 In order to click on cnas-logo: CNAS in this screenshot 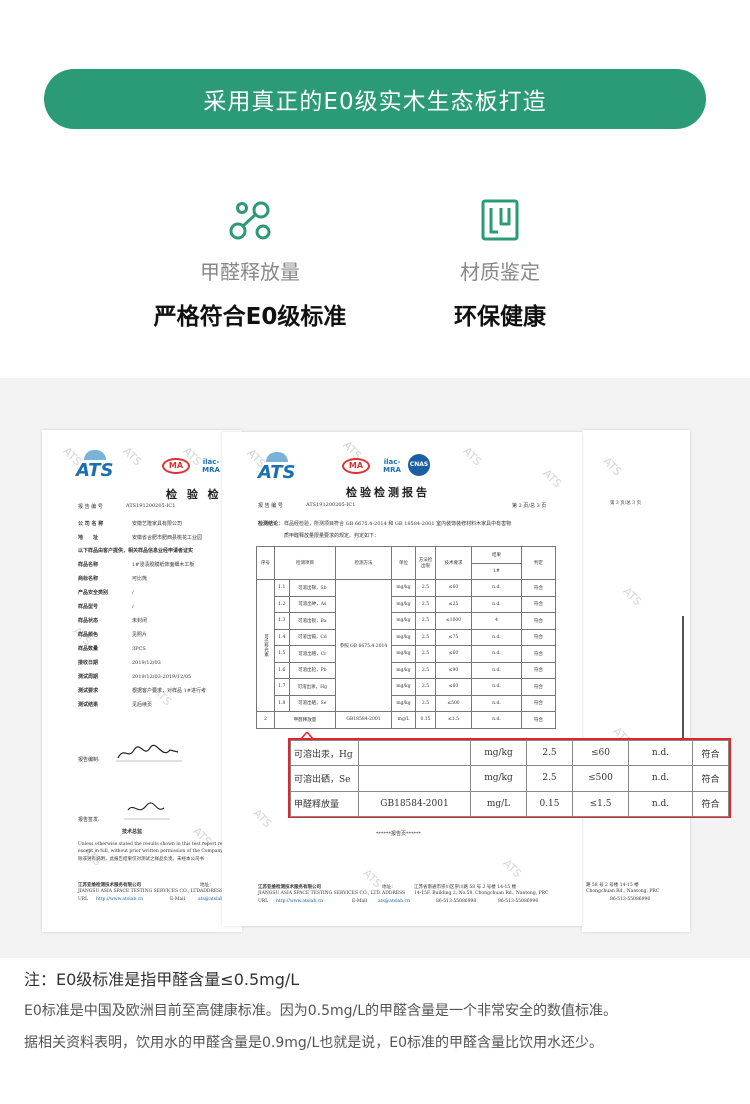, I will do `click(419, 465)`.